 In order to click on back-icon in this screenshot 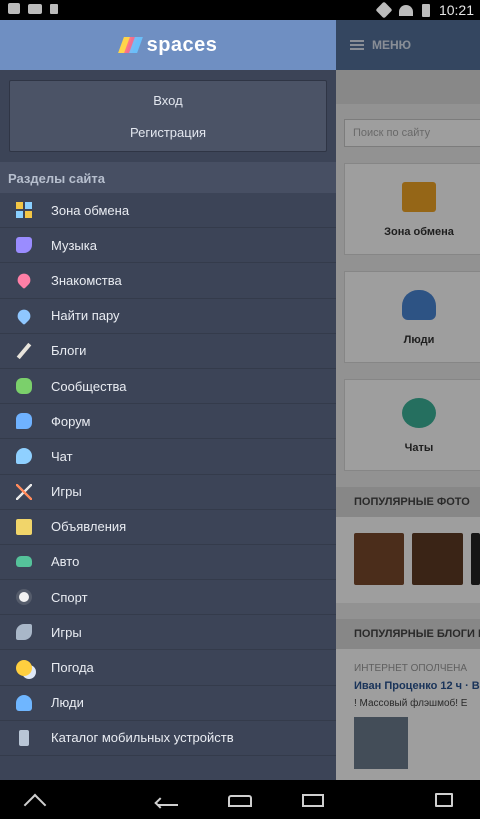, I will do `click(168, 801)`.